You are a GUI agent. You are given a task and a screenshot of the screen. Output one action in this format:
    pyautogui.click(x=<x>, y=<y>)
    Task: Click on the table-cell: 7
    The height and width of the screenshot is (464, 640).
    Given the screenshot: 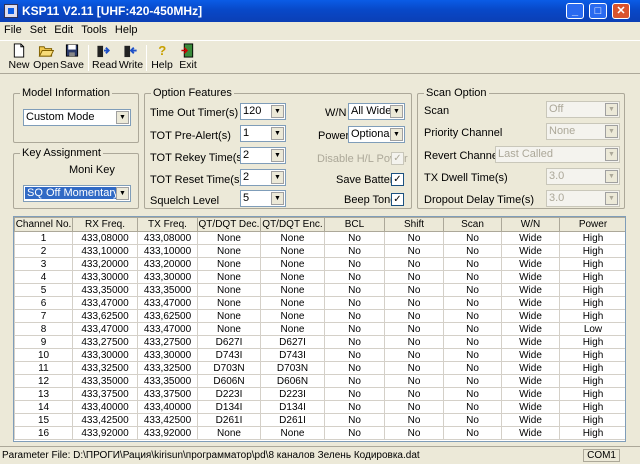 What is the action you would take?
    pyautogui.click(x=43, y=316)
    